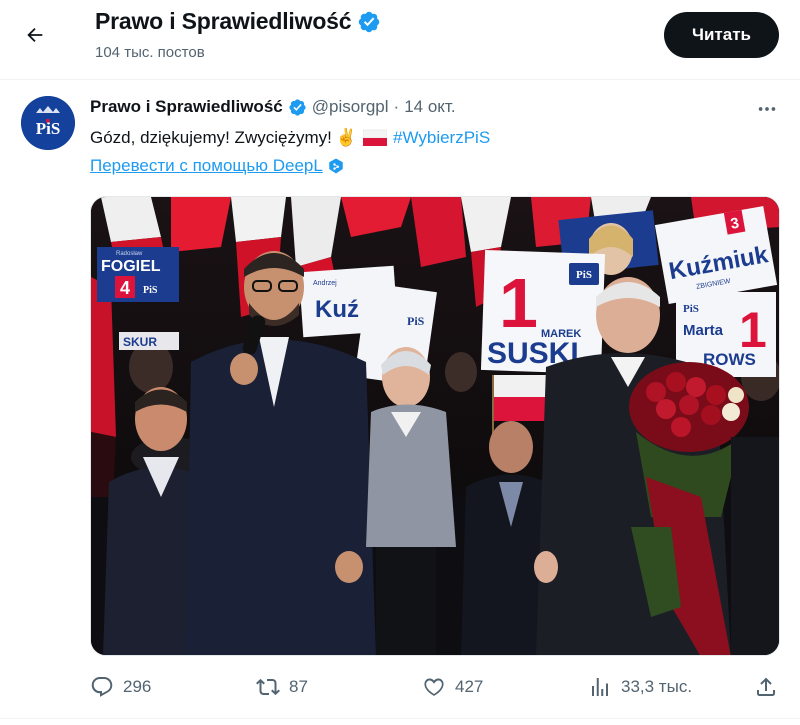 Image resolution: width=800 pixels, height=725 pixels. Describe the element at coordinates (131, 266) in the screenshot. I see `fogiel-name: FOGIEL` at that location.